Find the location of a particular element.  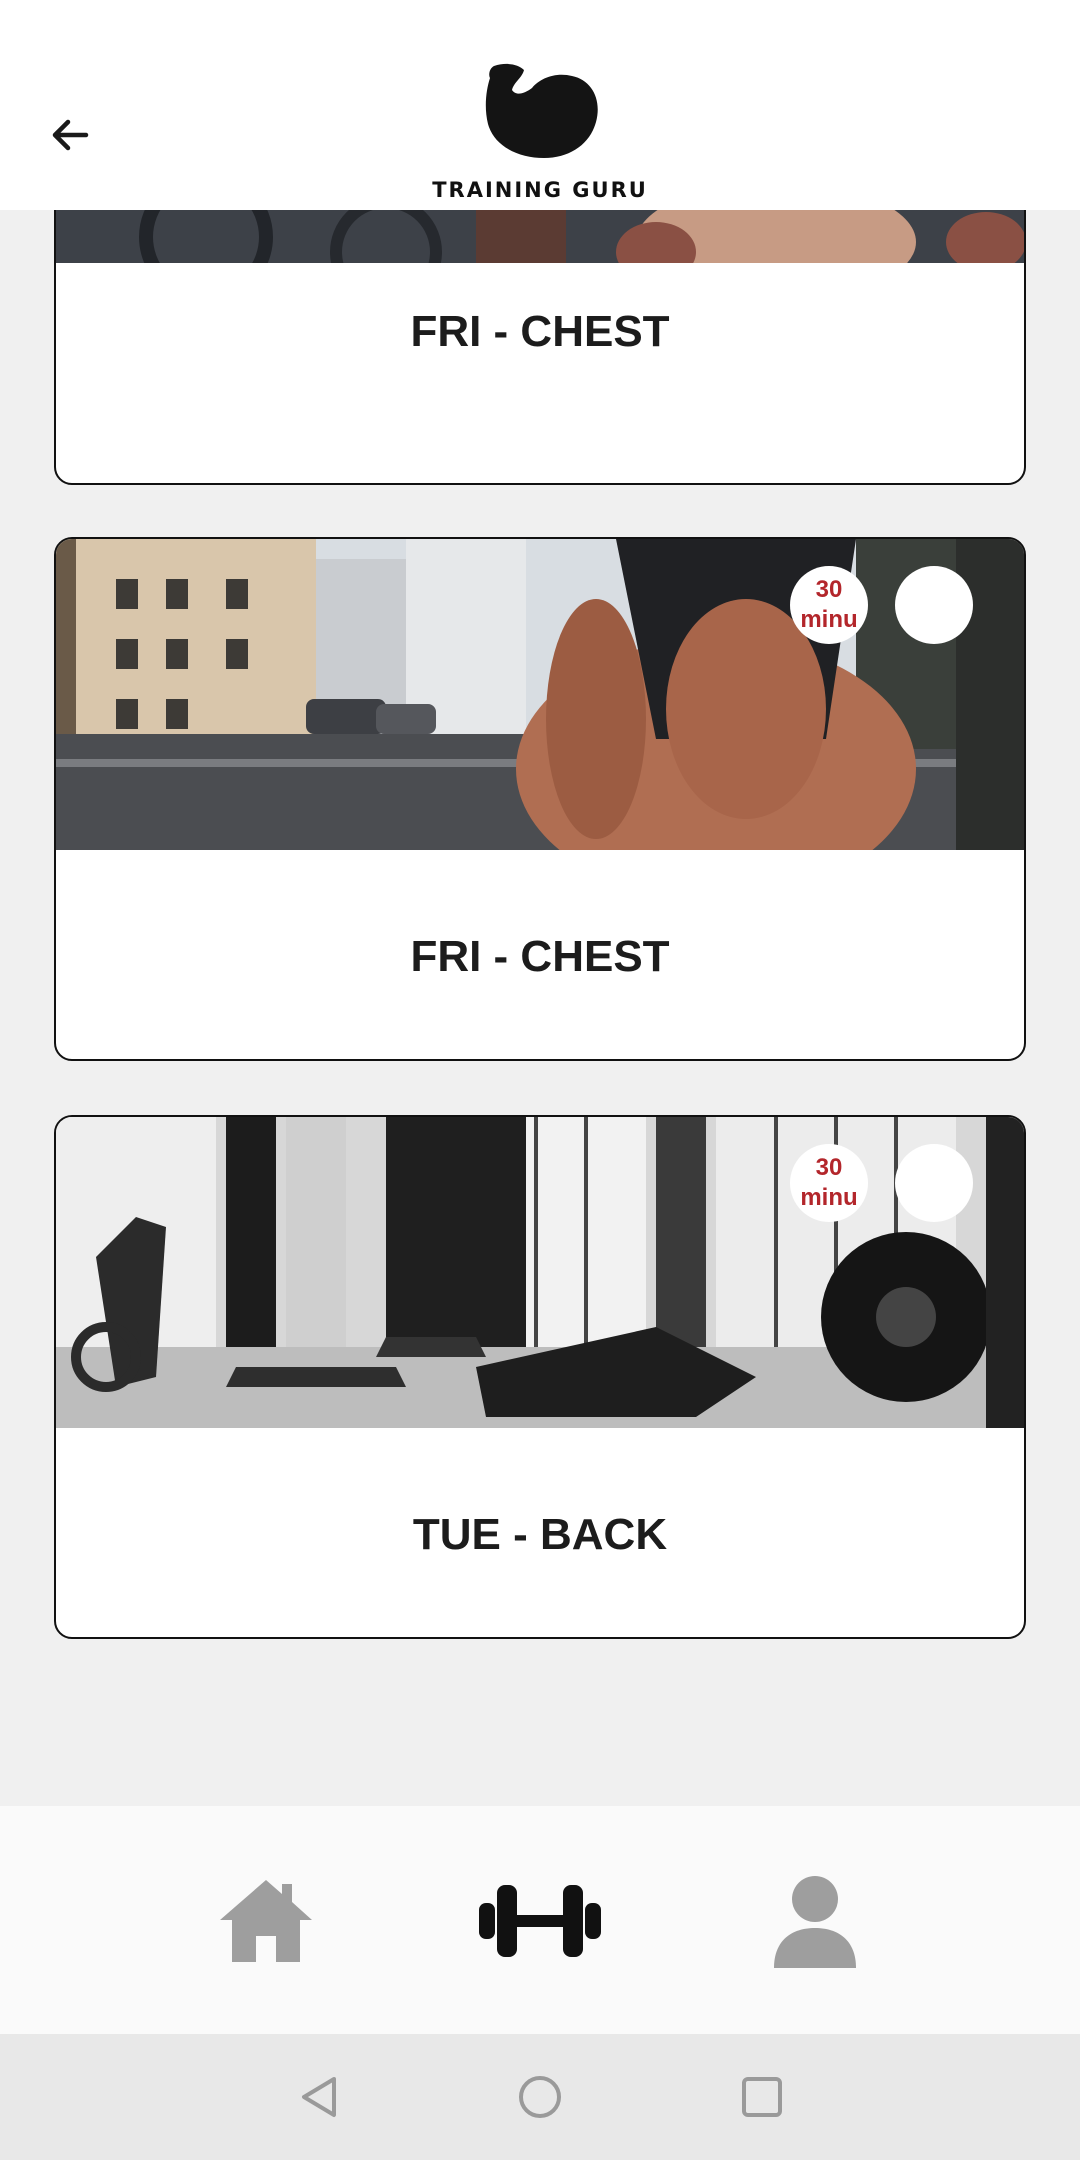

system-home-button is located at coordinates (540, 2097).